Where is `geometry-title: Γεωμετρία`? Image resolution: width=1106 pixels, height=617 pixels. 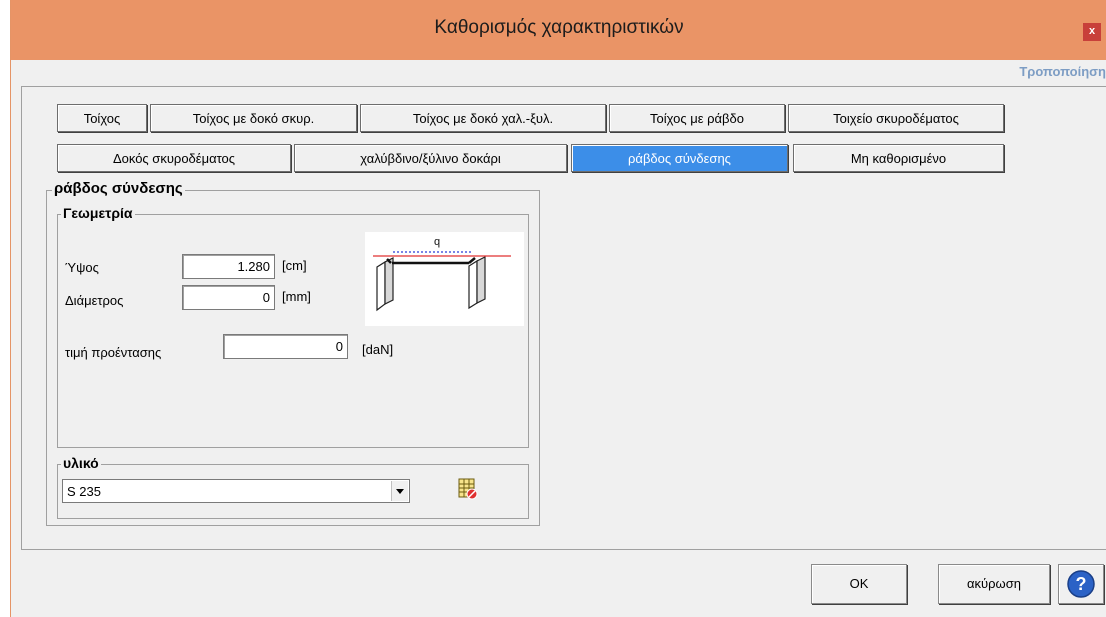 geometry-title: Γεωμετρία is located at coordinates (98, 213).